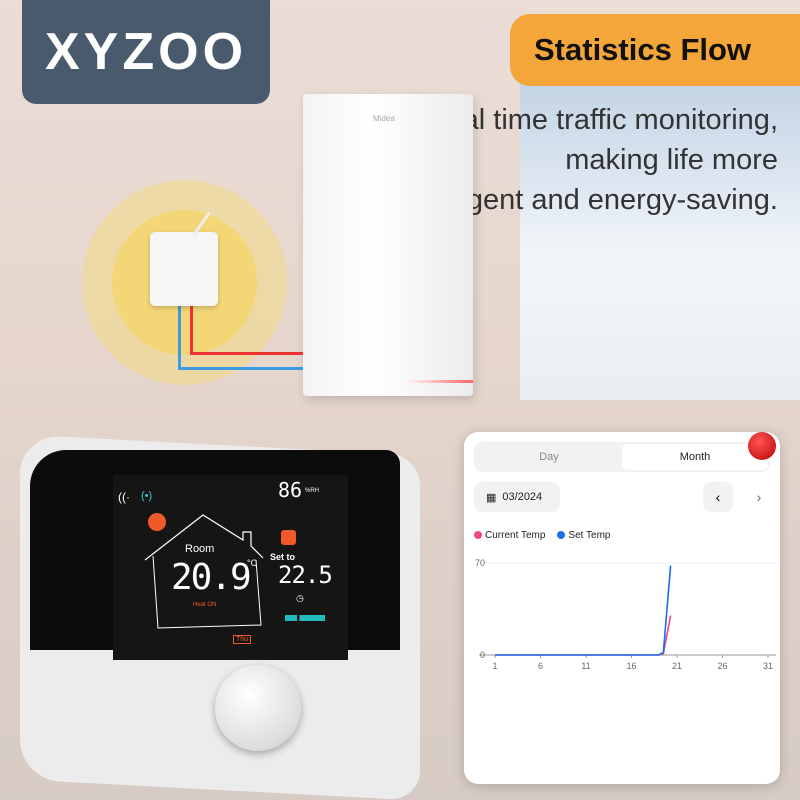 Image resolution: width=800 pixels, height=800 pixels. What do you see at coordinates (585, 666) in the screenshot?
I see `x-tick-label: 11` at bounding box center [585, 666].